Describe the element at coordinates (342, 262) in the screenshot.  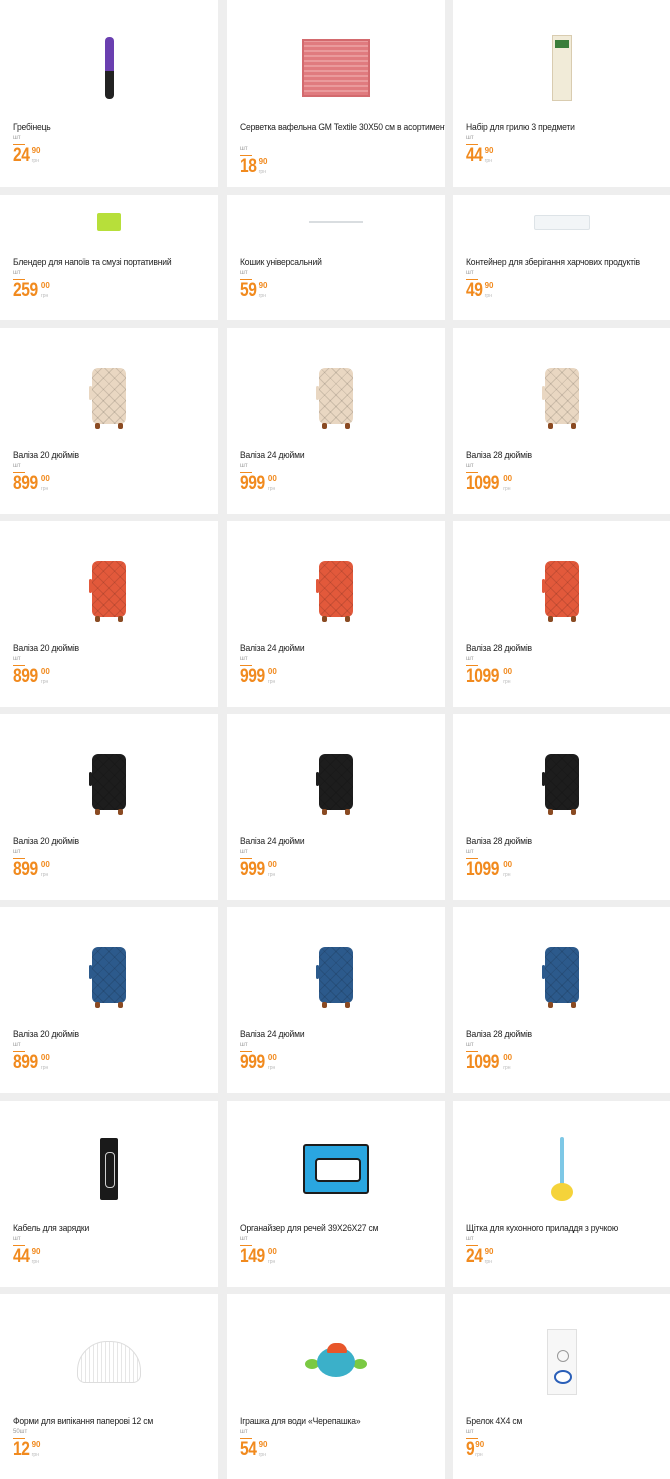
I see `product-name: Кошик універсальний` at that location.